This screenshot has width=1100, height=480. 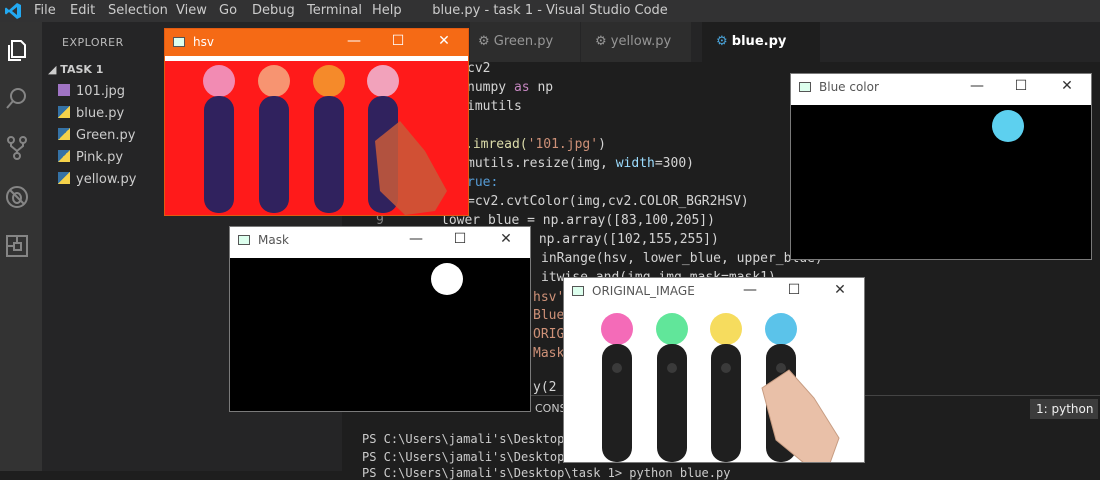 What do you see at coordinates (941, 87) in the screenshot?
I see `window-titlebar: Blue color — ☐ ✕` at bounding box center [941, 87].